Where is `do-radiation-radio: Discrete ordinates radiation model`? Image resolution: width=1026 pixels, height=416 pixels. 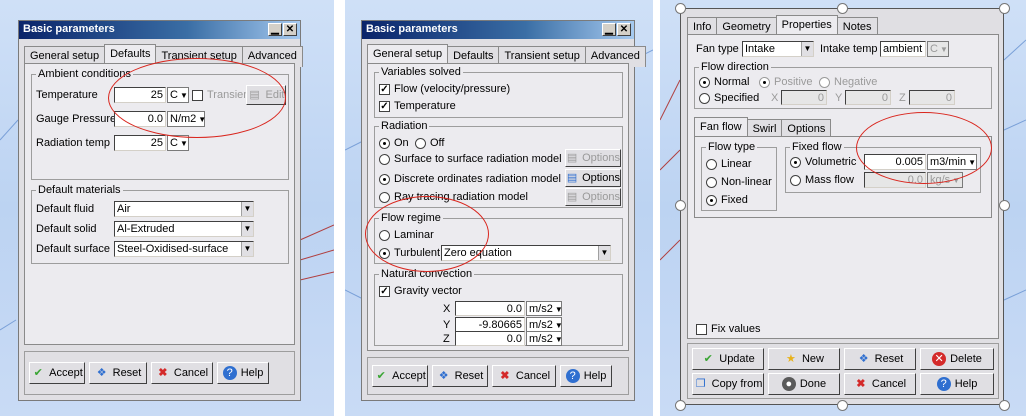 do-radiation-radio: Discrete ordinates radiation model is located at coordinates (470, 179).